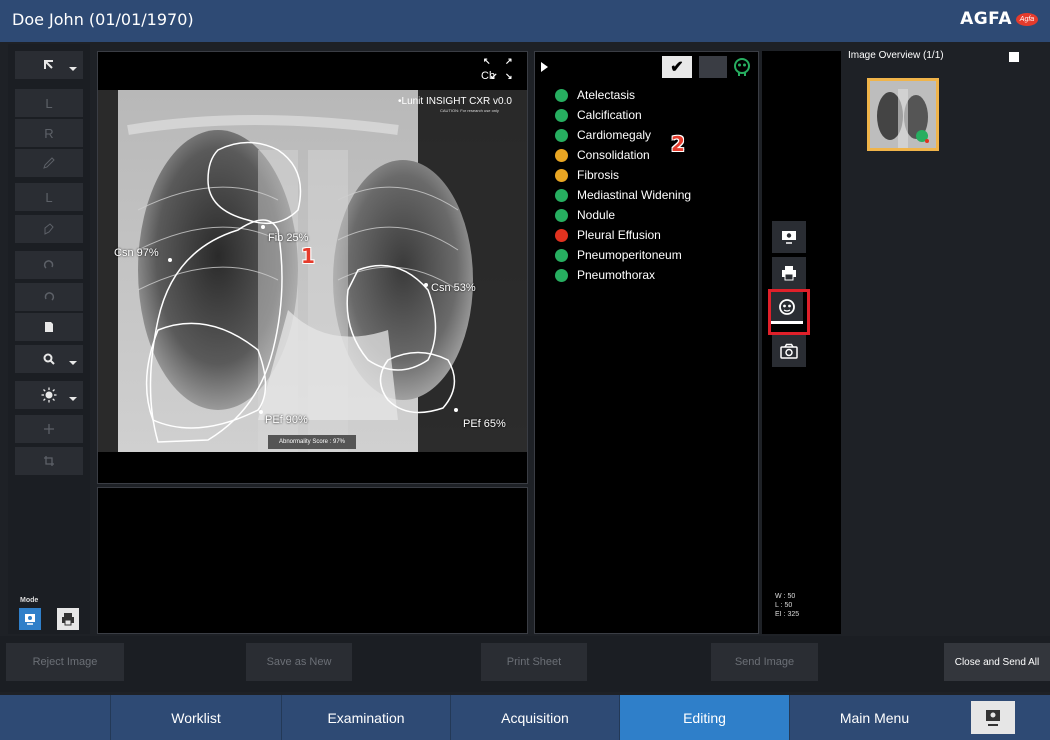 Image resolution: width=1050 pixels, height=740 pixels. Describe the element at coordinates (288, 238) in the screenshot. I see `finding-label-fib: Fib 25%` at that location.